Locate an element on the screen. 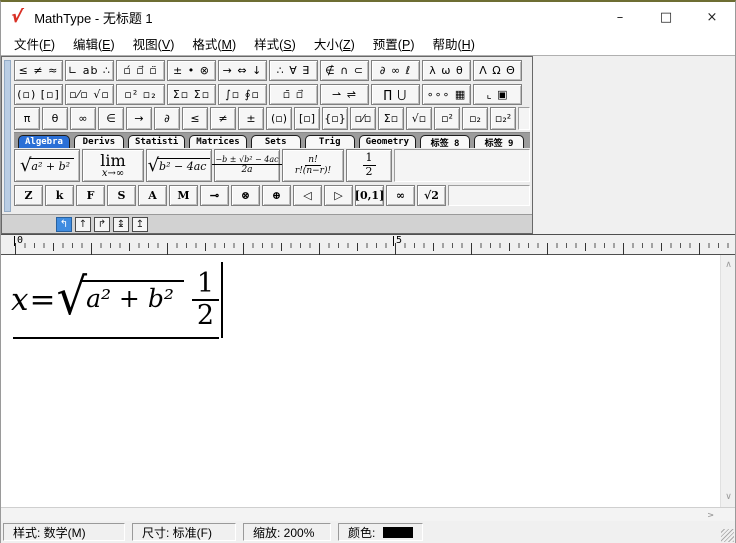  symbol-sqrt-2: √2 is located at coordinates (431, 195).